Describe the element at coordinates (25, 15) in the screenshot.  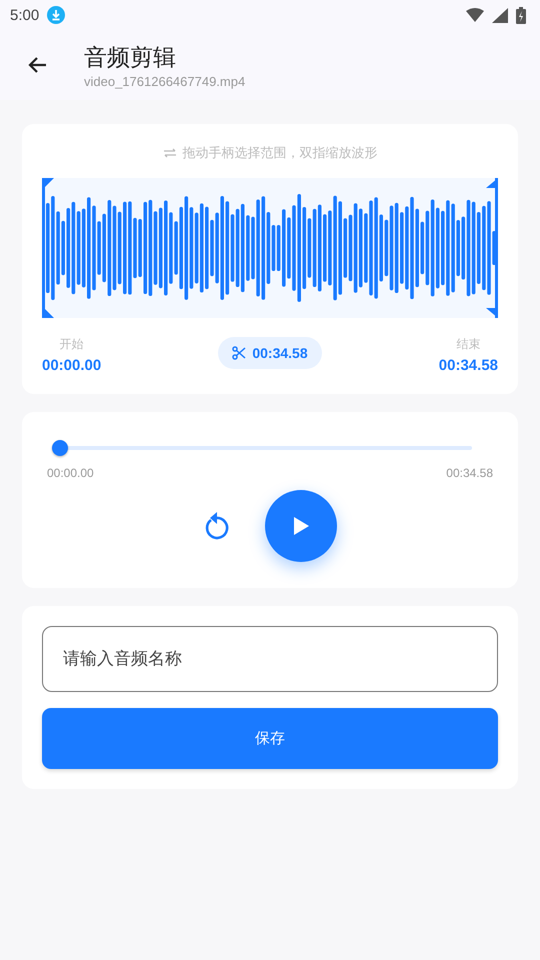
I see `status-time: 5:00` at that location.